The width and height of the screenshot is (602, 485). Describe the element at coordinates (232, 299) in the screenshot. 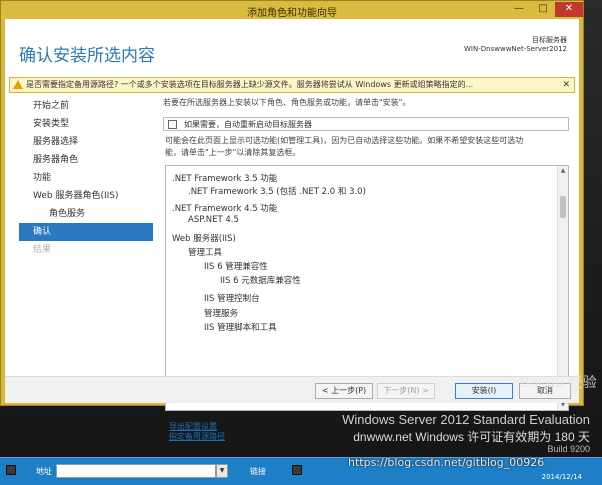

I see `list-item: IIS 管理控制台` at that location.